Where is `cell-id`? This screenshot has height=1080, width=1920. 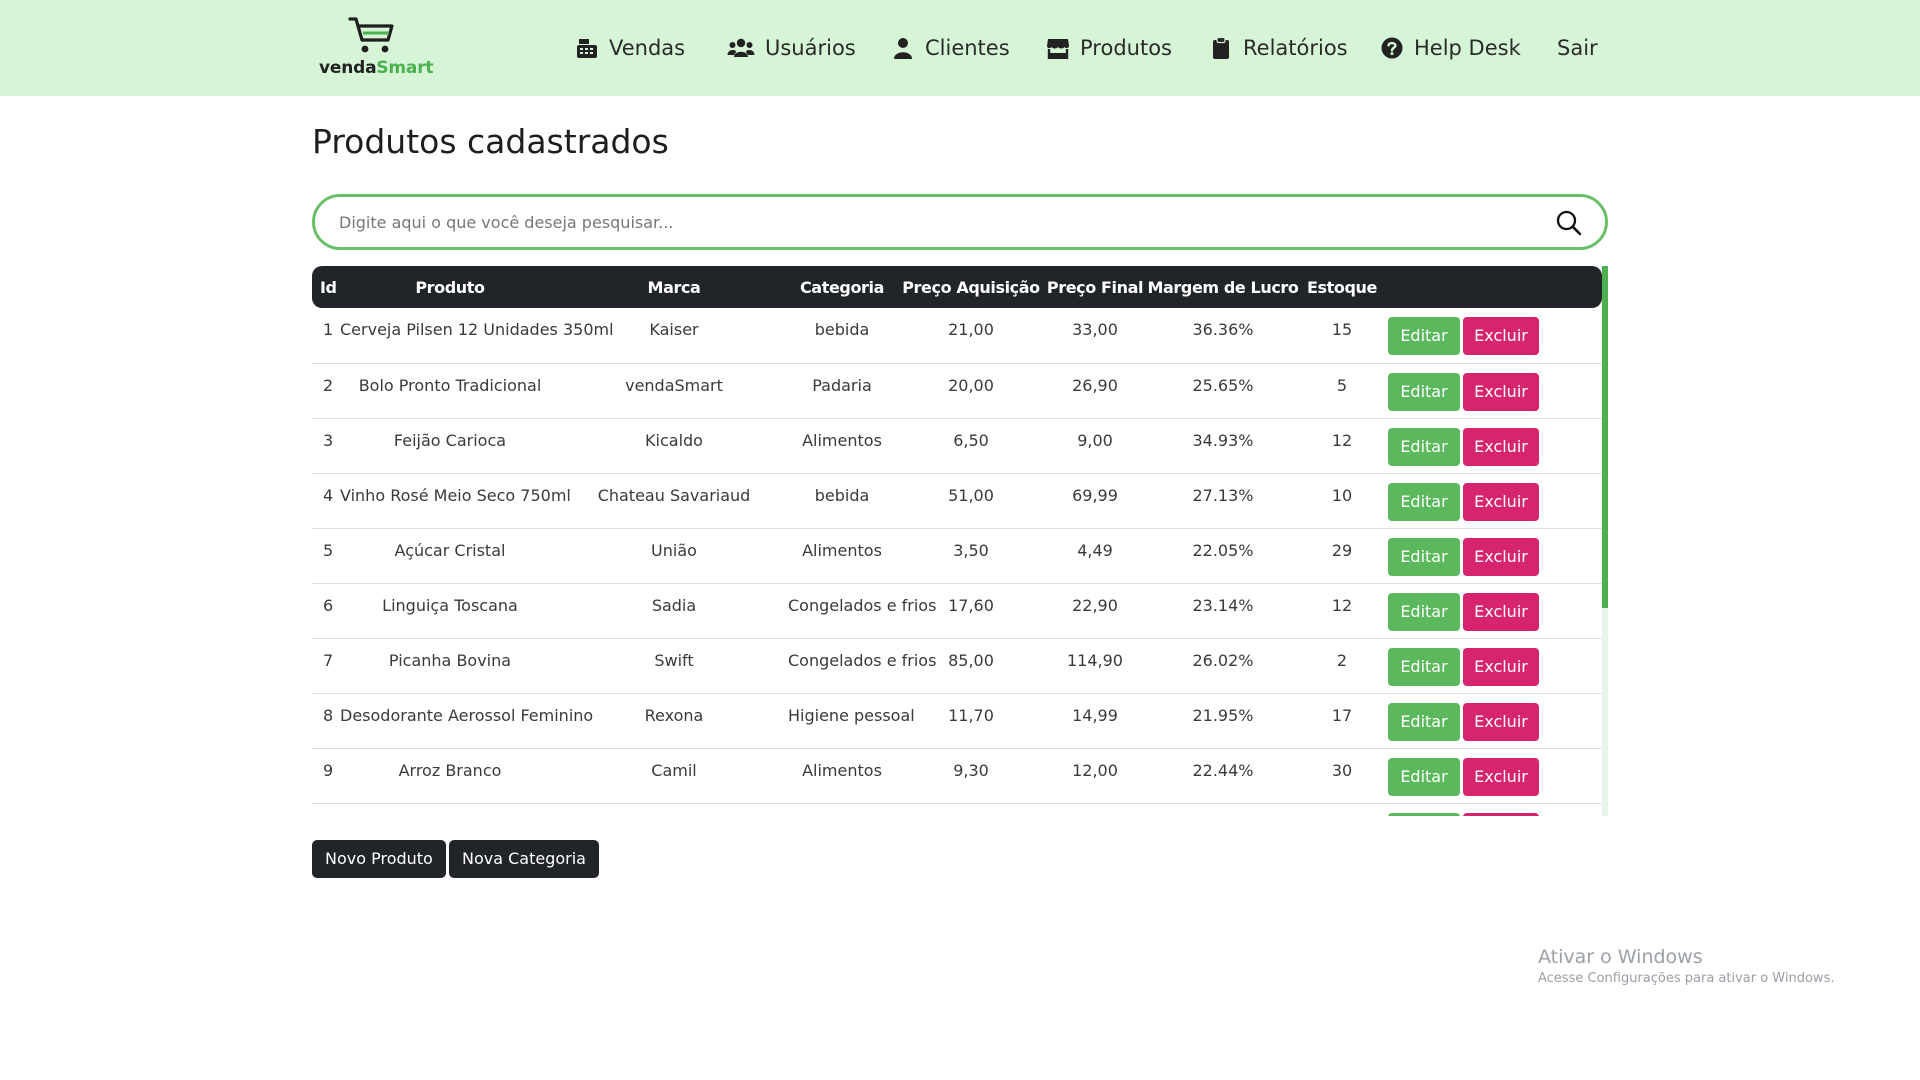
cell-id is located at coordinates (326, 809).